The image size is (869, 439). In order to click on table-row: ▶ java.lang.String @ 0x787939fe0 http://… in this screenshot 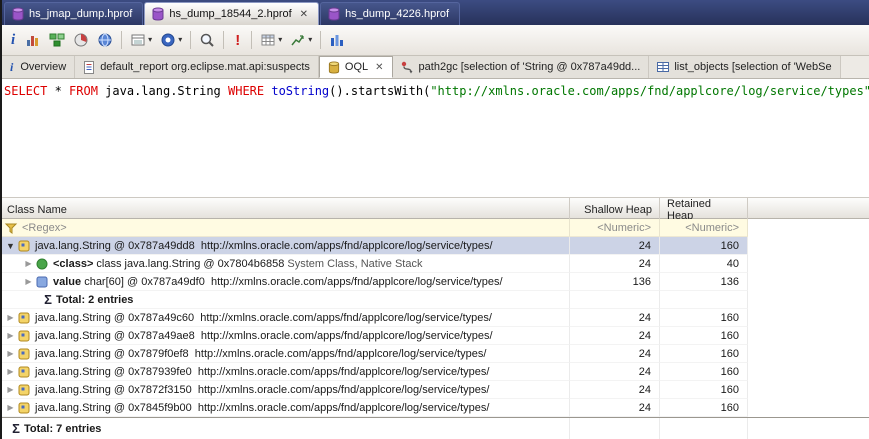, I will do `click(434, 372)`.